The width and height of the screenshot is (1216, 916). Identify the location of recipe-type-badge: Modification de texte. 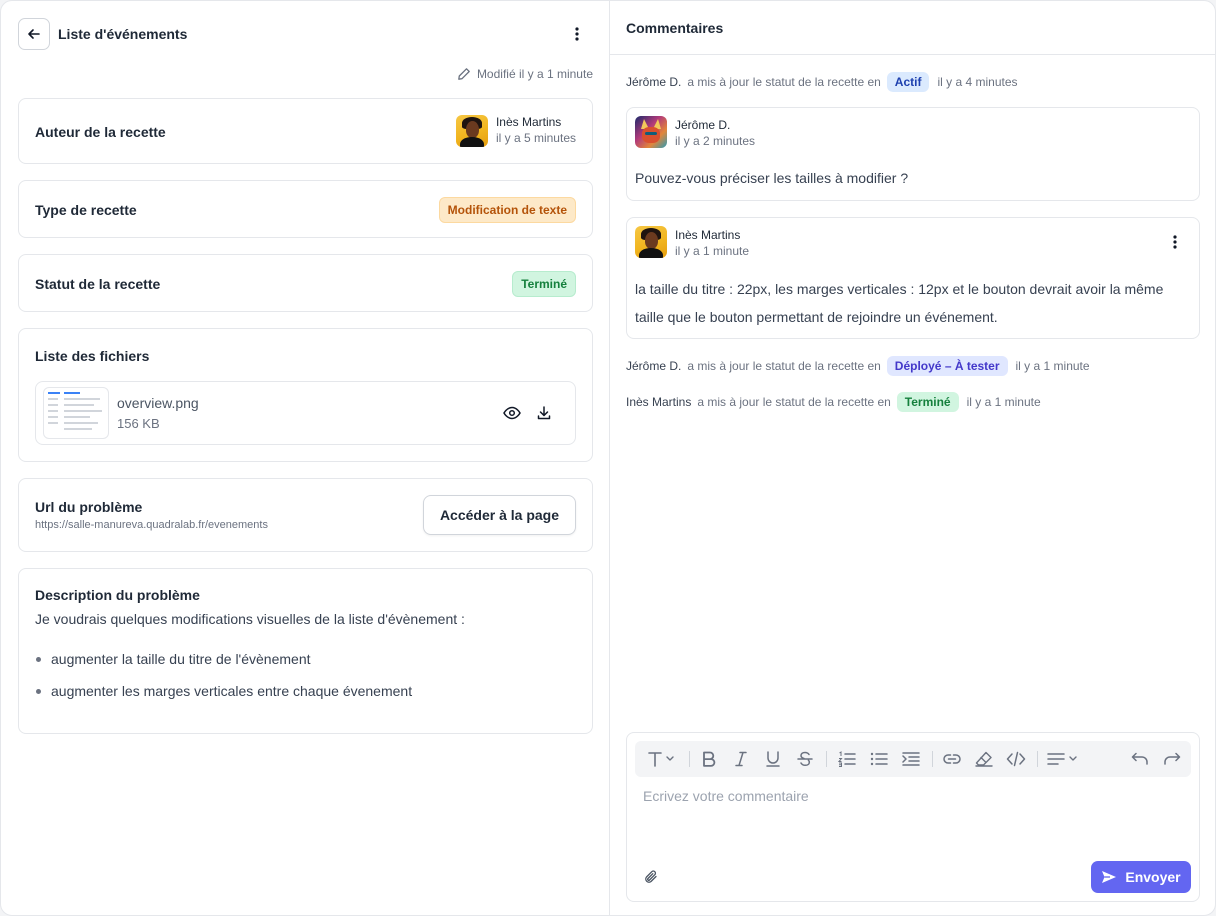
(507, 210).